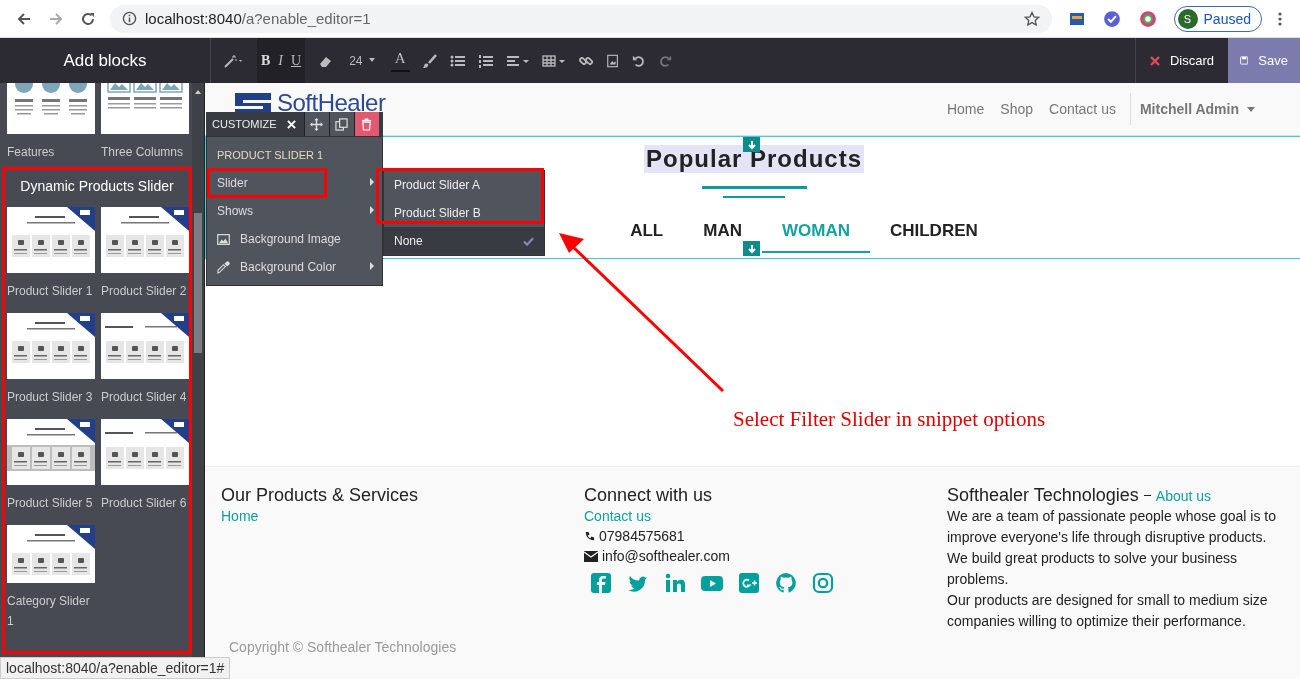 This screenshot has width=1300, height=679. Describe the element at coordinates (343, 647) in the screenshot. I see `copyright-text: Copyright © Softhealer Technologies` at that location.